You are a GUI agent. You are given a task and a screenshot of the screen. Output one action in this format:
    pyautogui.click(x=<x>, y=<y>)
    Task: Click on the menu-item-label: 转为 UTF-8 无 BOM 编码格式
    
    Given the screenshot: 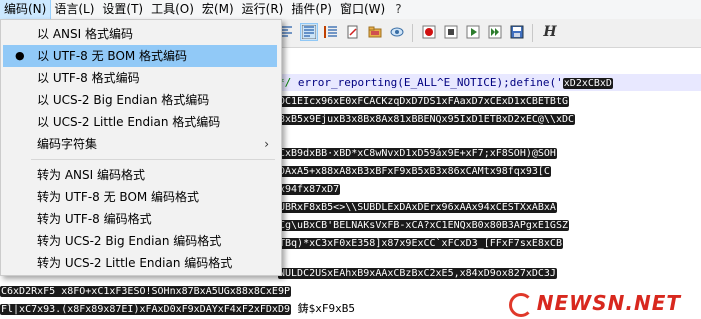 What is the action you would take?
    pyautogui.click(x=118, y=197)
    